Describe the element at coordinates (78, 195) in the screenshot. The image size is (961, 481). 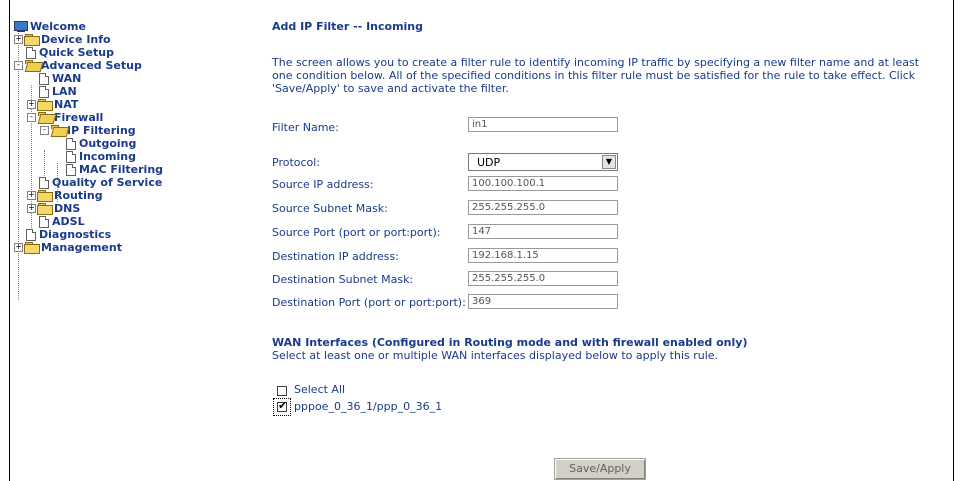
I see `nav-item-label: Routing` at that location.